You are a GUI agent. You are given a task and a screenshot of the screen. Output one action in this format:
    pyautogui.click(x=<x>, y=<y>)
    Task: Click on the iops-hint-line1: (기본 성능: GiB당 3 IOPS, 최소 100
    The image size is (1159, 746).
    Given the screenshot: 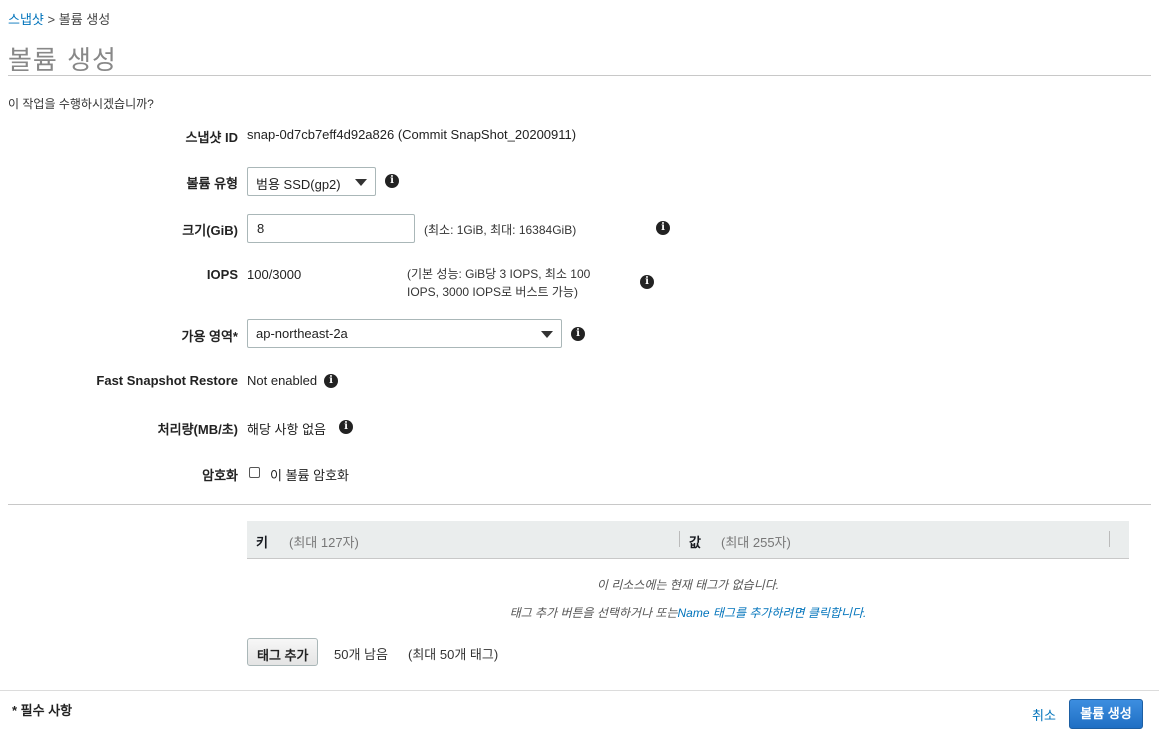 What is the action you would take?
    pyautogui.click(x=499, y=274)
    